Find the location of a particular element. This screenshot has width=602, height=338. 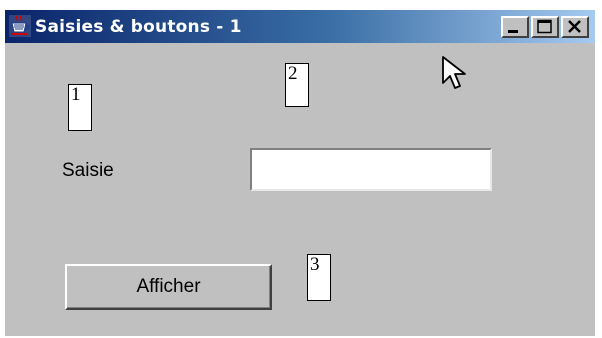

maximize-icon is located at coordinates (544, 26).